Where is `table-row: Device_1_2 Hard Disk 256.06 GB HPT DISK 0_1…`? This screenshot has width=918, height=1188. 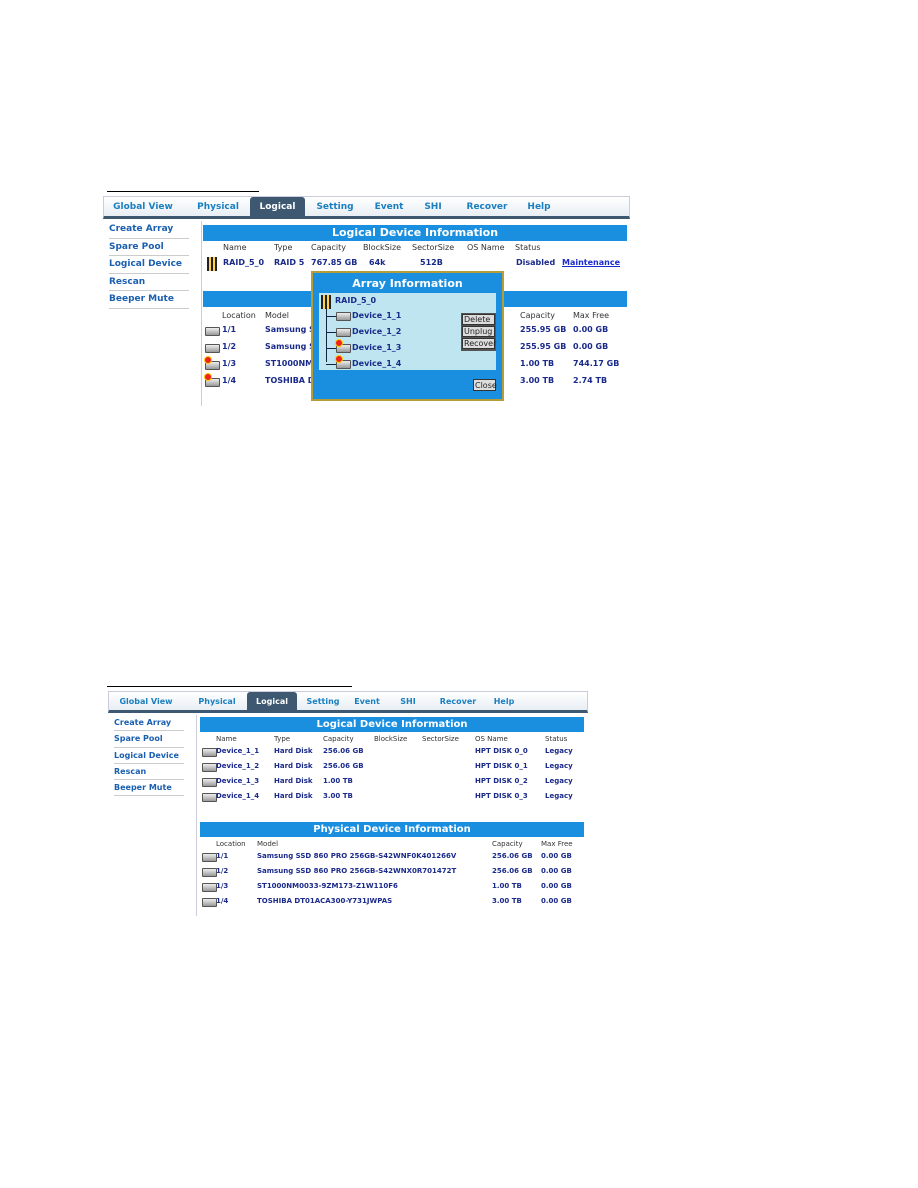
table-row: Device_1_2 Hard Disk 256.06 GB HPT DISK 0_1… is located at coordinates (348, 768).